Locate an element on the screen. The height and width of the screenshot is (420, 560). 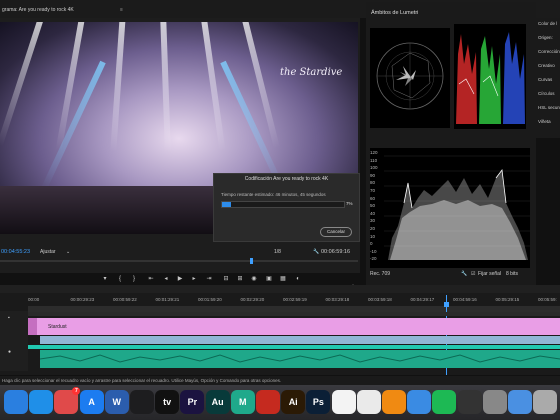
clip-start-handle is located at coordinates (32, 326).